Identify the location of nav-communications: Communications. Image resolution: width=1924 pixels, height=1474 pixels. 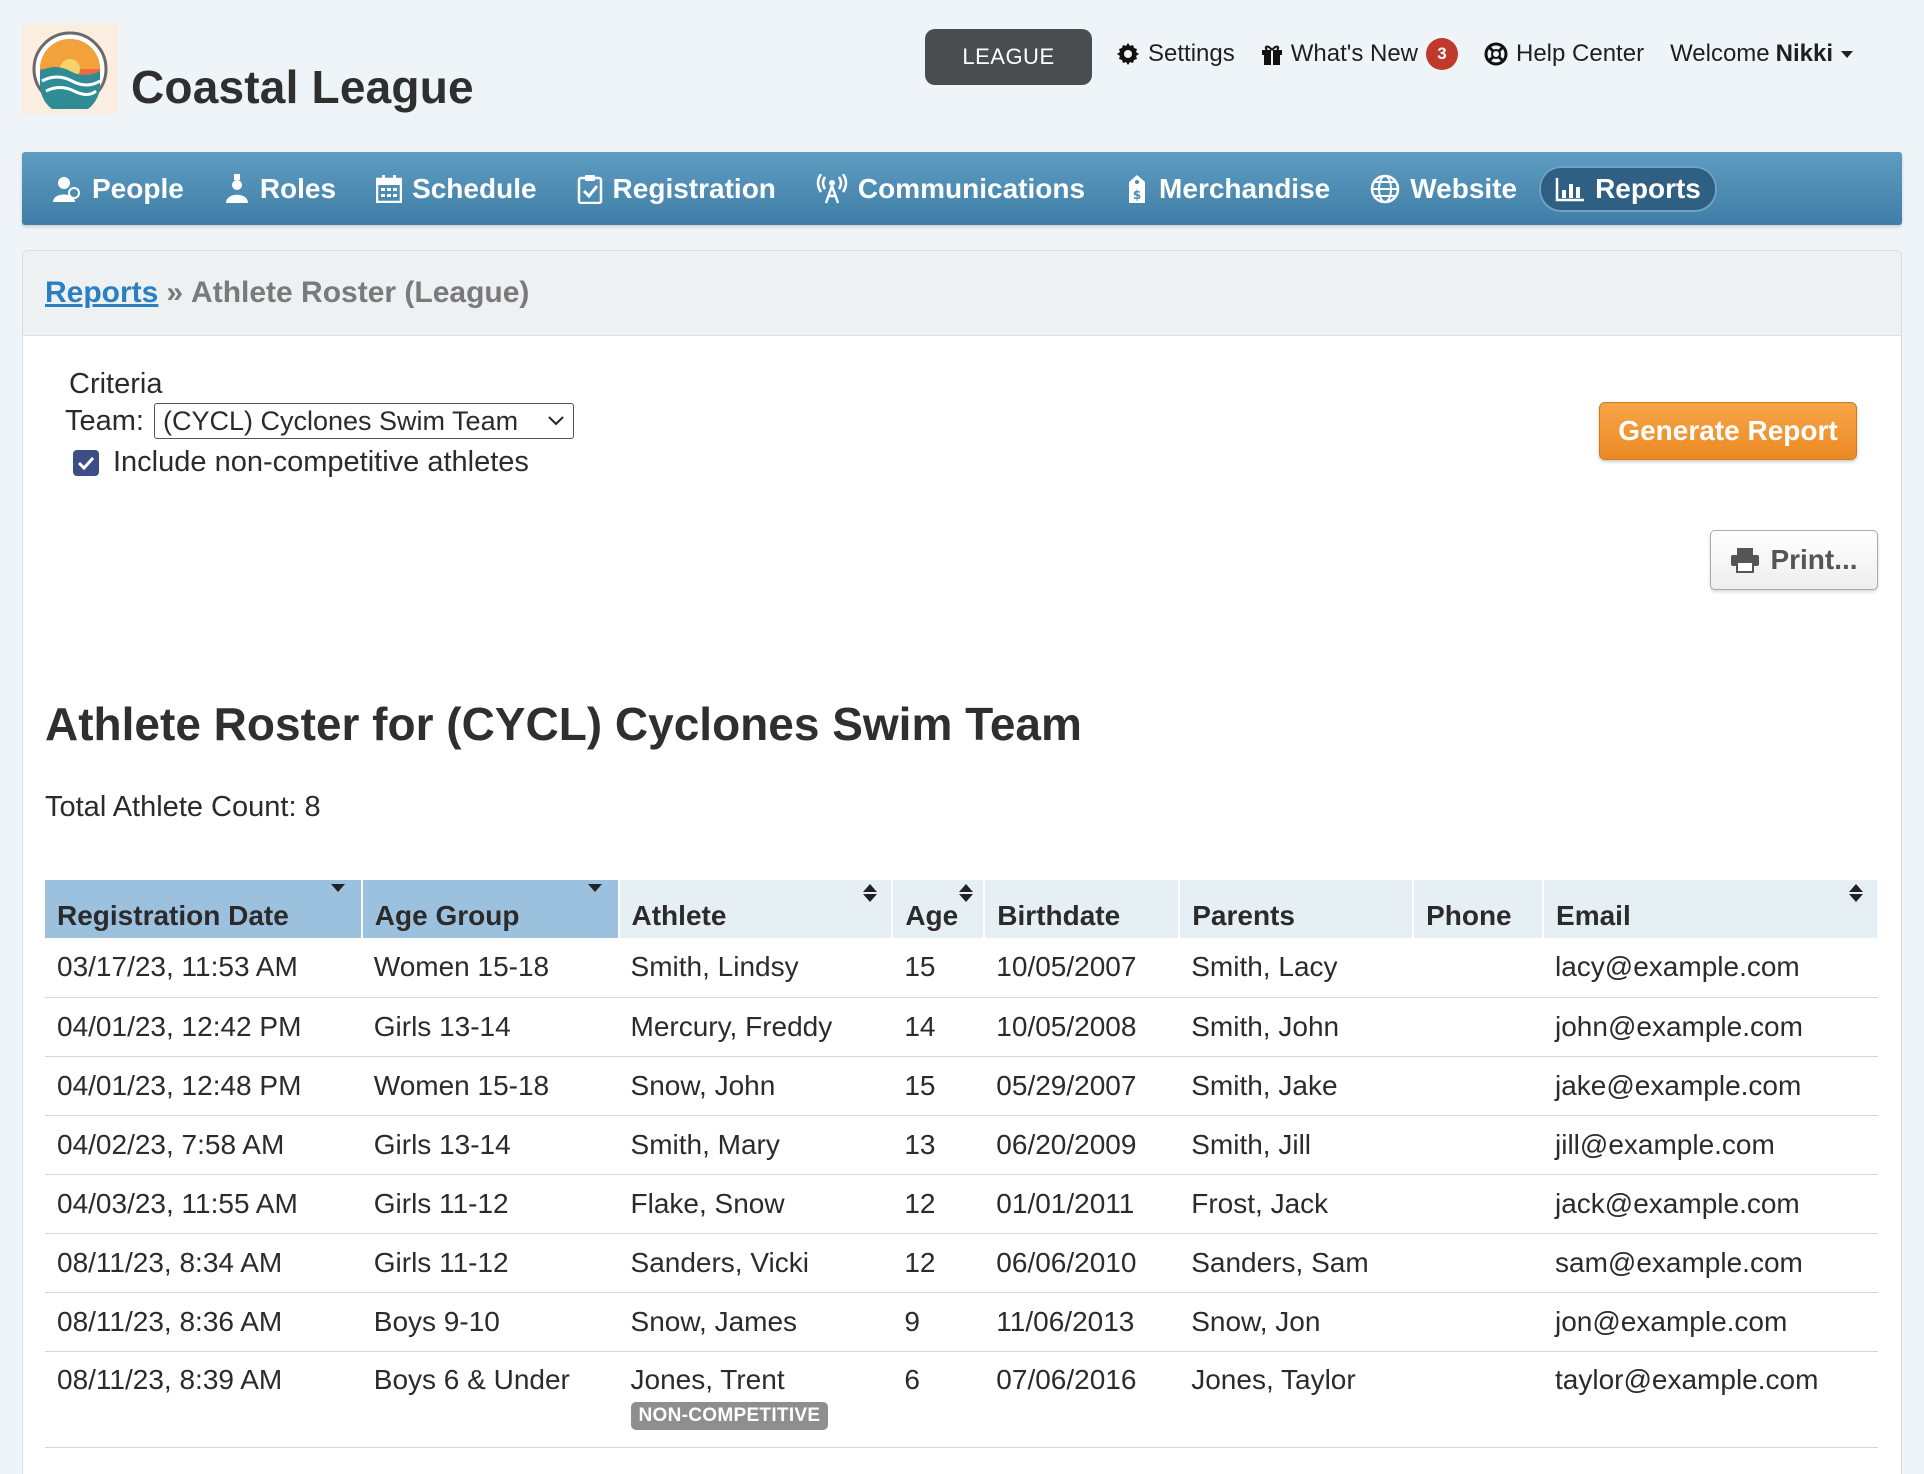
(950, 189).